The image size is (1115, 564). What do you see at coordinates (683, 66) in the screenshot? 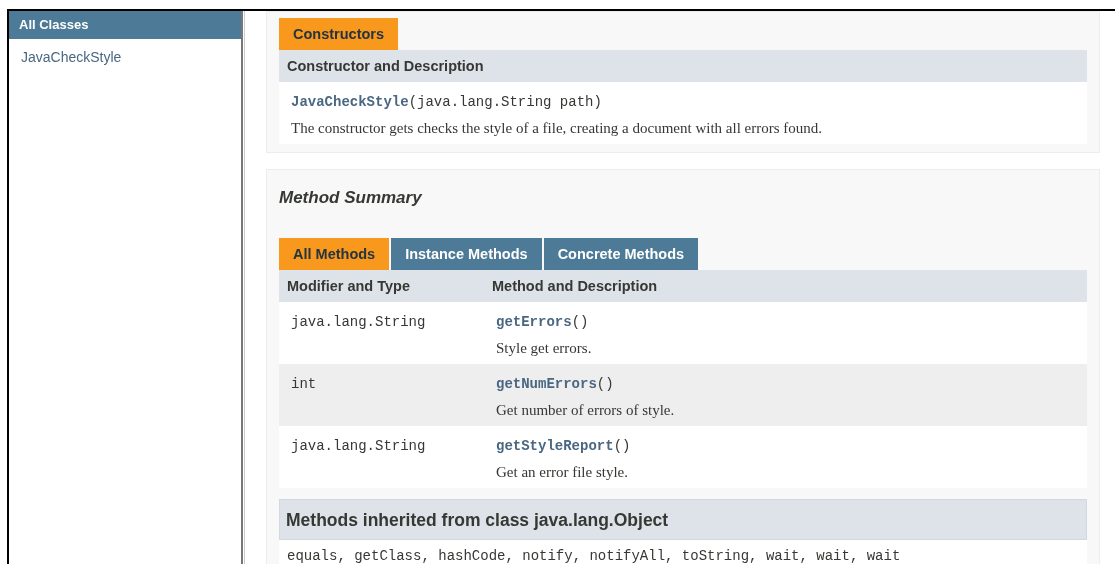
I see `table-header: Constructor and Description` at bounding box center [683, 66].